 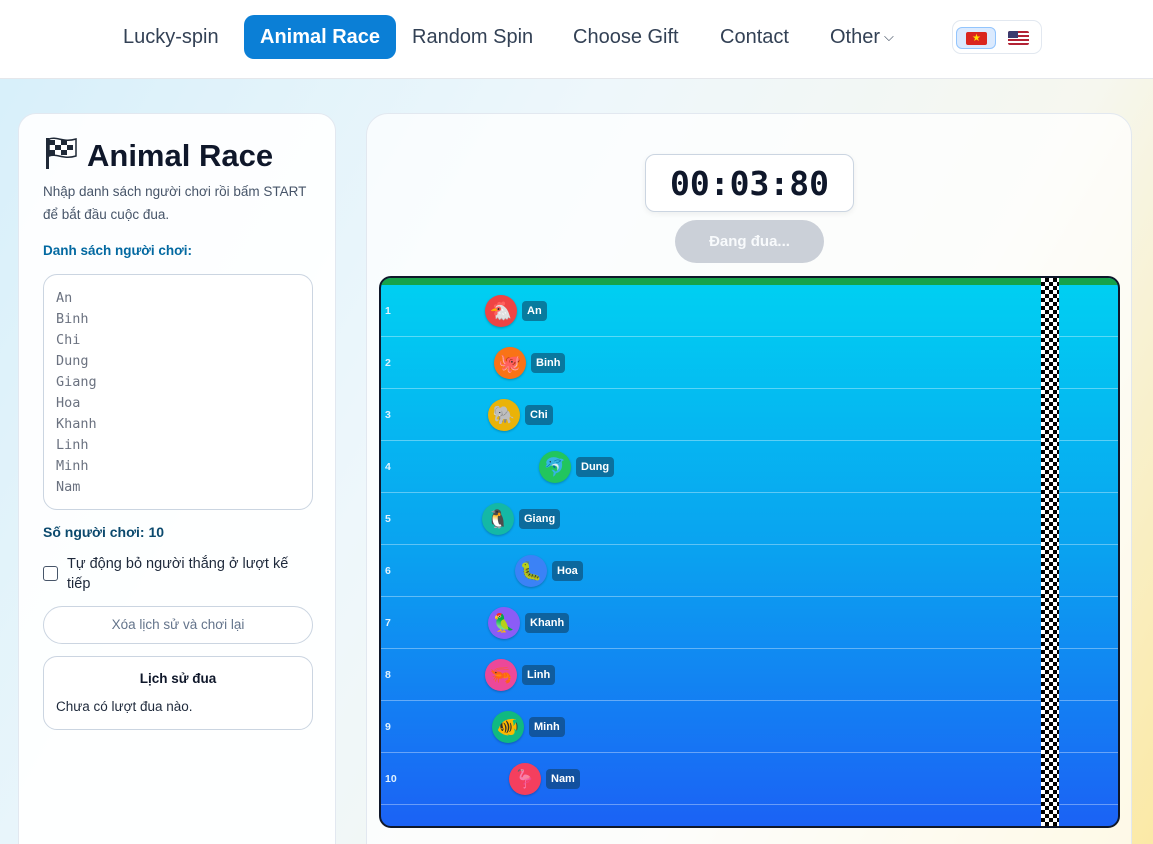 What do you see at coordinates (68, 340) in the screenshot?
I see `player-line: Chi` at bounding box center [68, 340].